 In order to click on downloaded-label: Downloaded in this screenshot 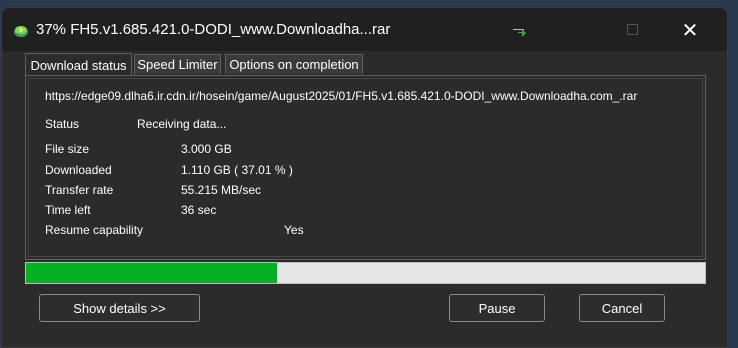, I will do `click(78, 170)`.